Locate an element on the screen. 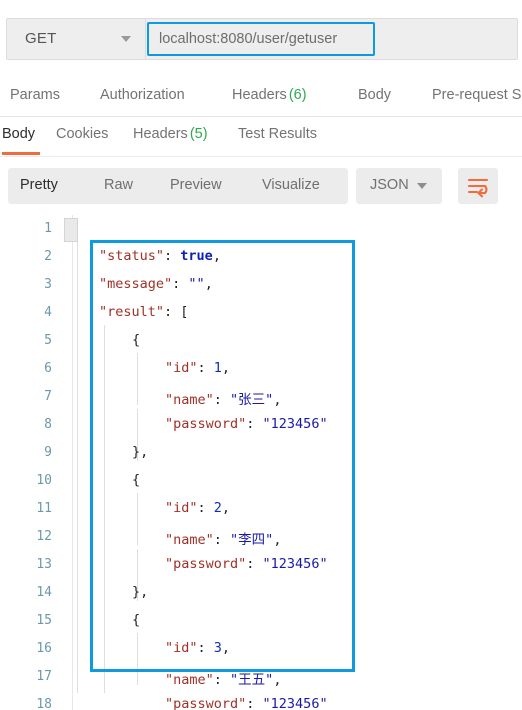 Image resolution: width=522 pixels, height=710 pixels. request-url-bar: GET is located at coordinates (261, 39).